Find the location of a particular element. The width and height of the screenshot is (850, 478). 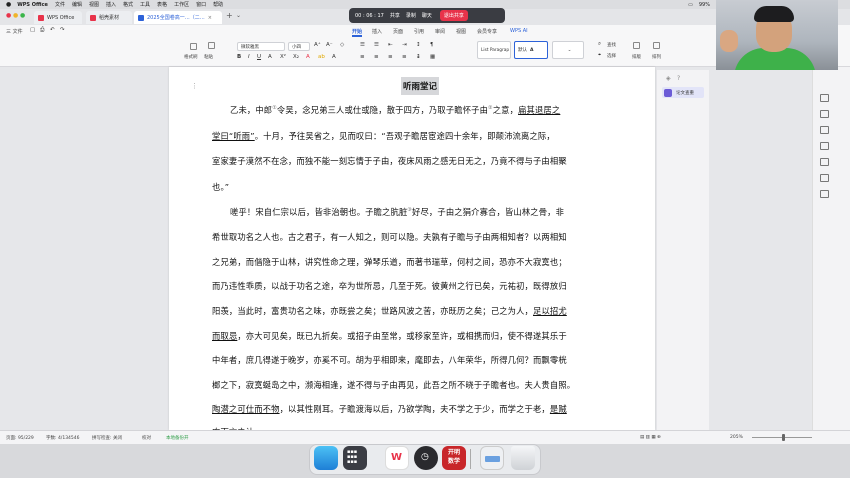

wps-dock-icon: W is located at coordinates (397, 458).